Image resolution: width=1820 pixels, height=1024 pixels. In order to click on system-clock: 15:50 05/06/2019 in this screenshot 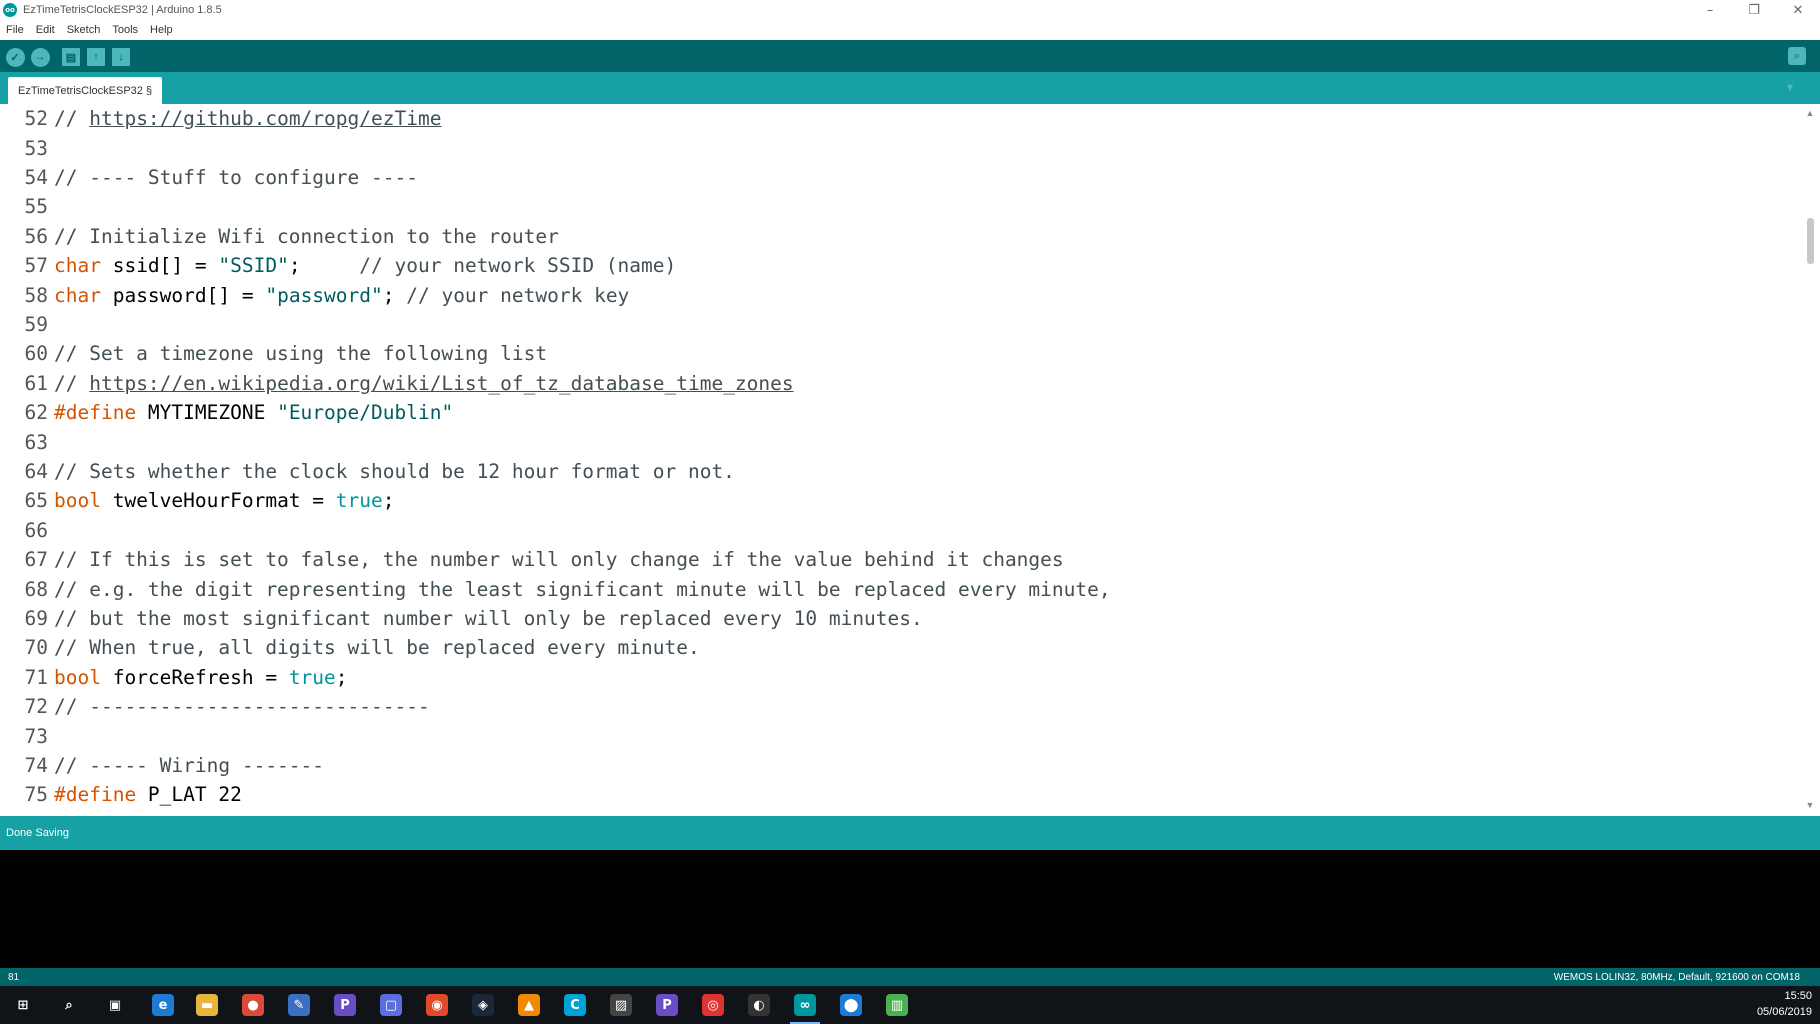, I will do `click(1784, 1004)`.